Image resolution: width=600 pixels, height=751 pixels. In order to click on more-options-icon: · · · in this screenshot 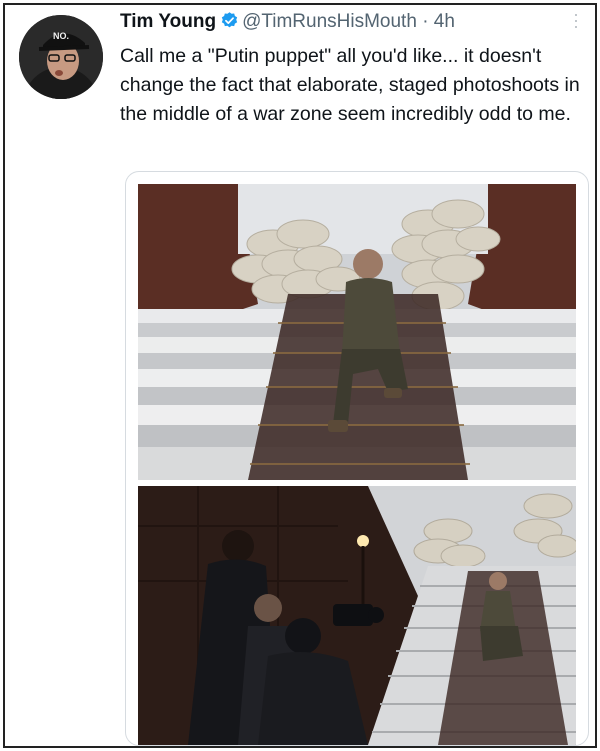, I will do `click(576, 20)`.